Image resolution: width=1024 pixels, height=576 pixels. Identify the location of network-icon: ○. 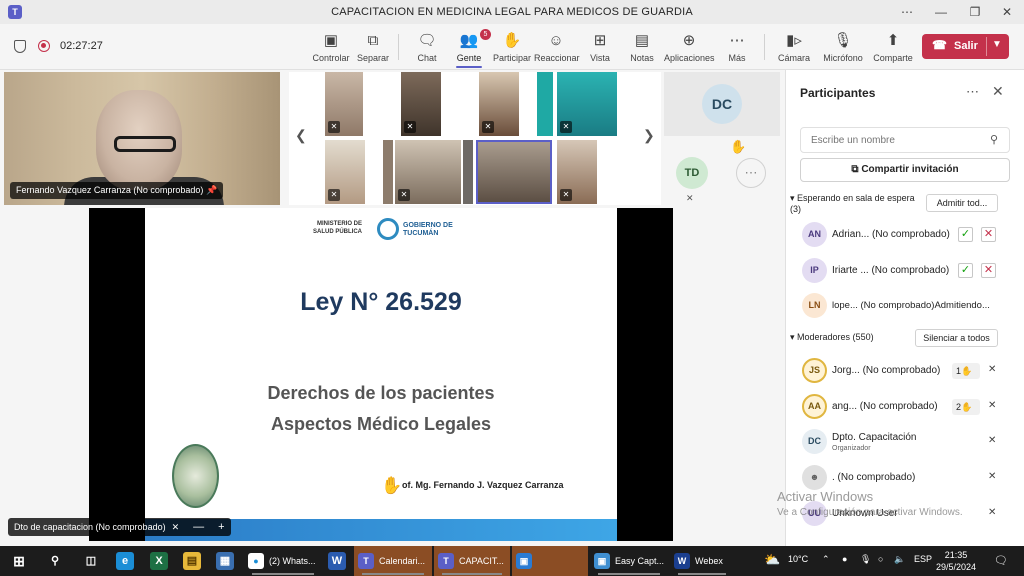
(880, 559).